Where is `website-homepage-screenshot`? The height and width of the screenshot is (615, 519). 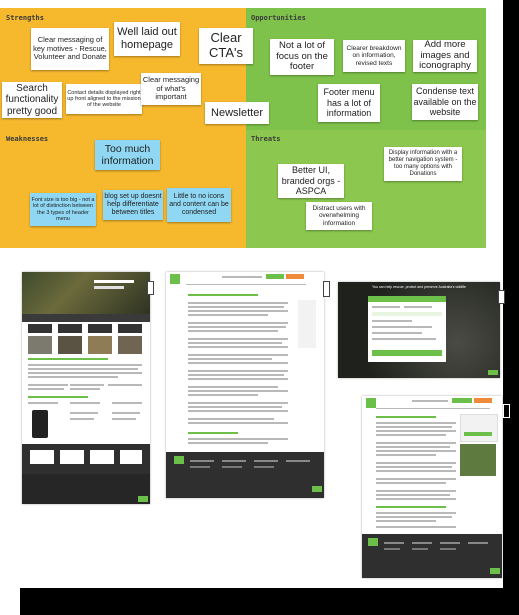
website-homepage-screenshot is located at coordinates (86, 388).